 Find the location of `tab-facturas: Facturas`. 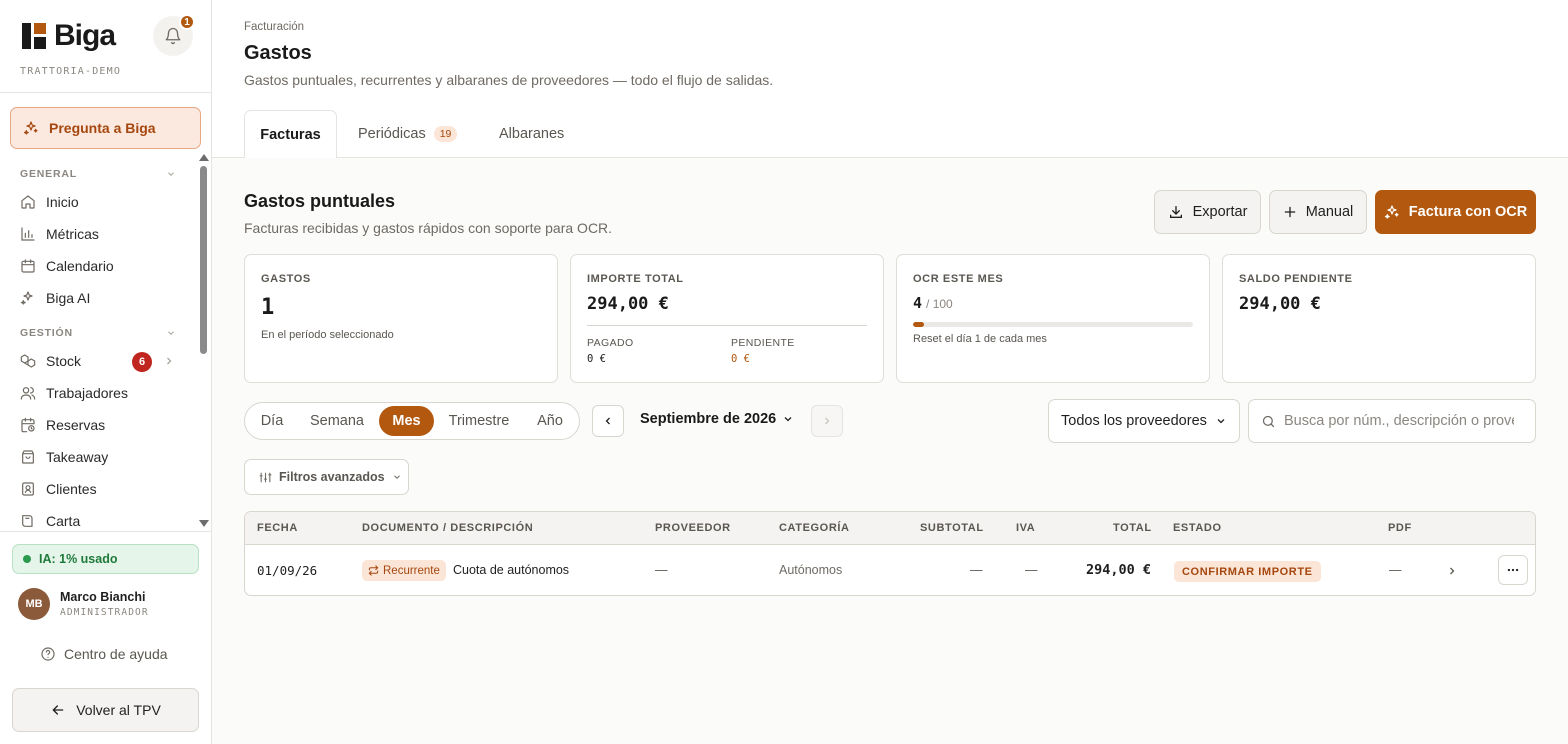

tab-facturas: Facturas is located at coordinates (290, 134).